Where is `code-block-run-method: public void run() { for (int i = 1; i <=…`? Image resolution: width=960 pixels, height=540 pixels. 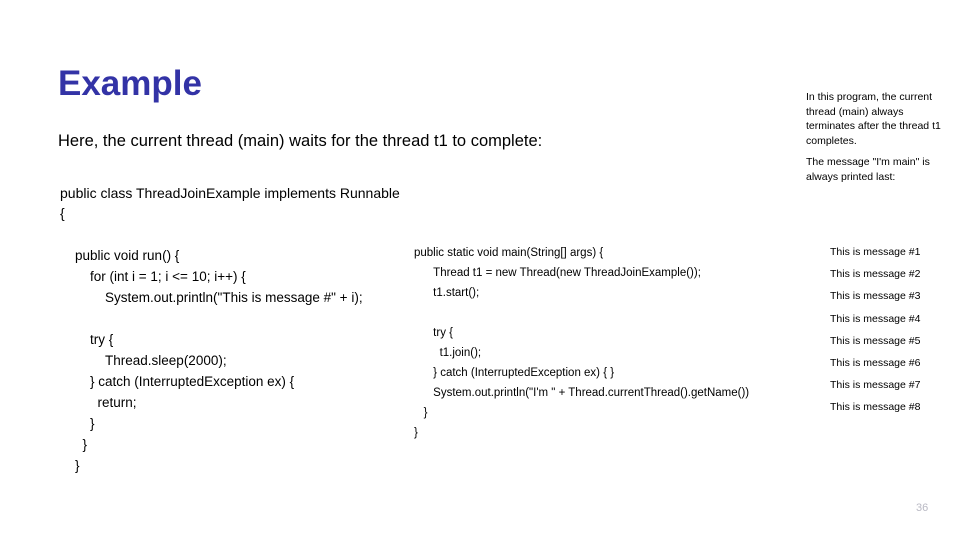
code-block-run-method: public void run() { for (int i = 1; i <=… is located at coordinates (219, 360).